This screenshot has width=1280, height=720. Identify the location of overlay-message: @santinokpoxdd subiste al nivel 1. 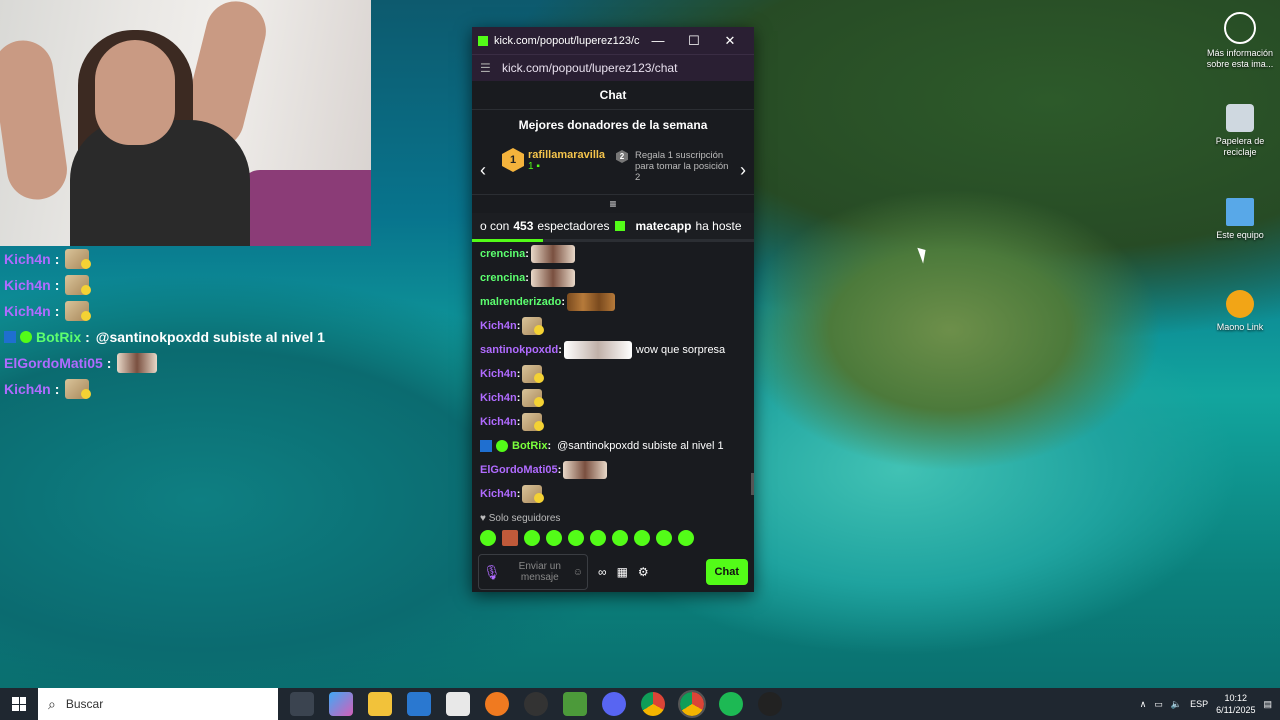
(210, 337).